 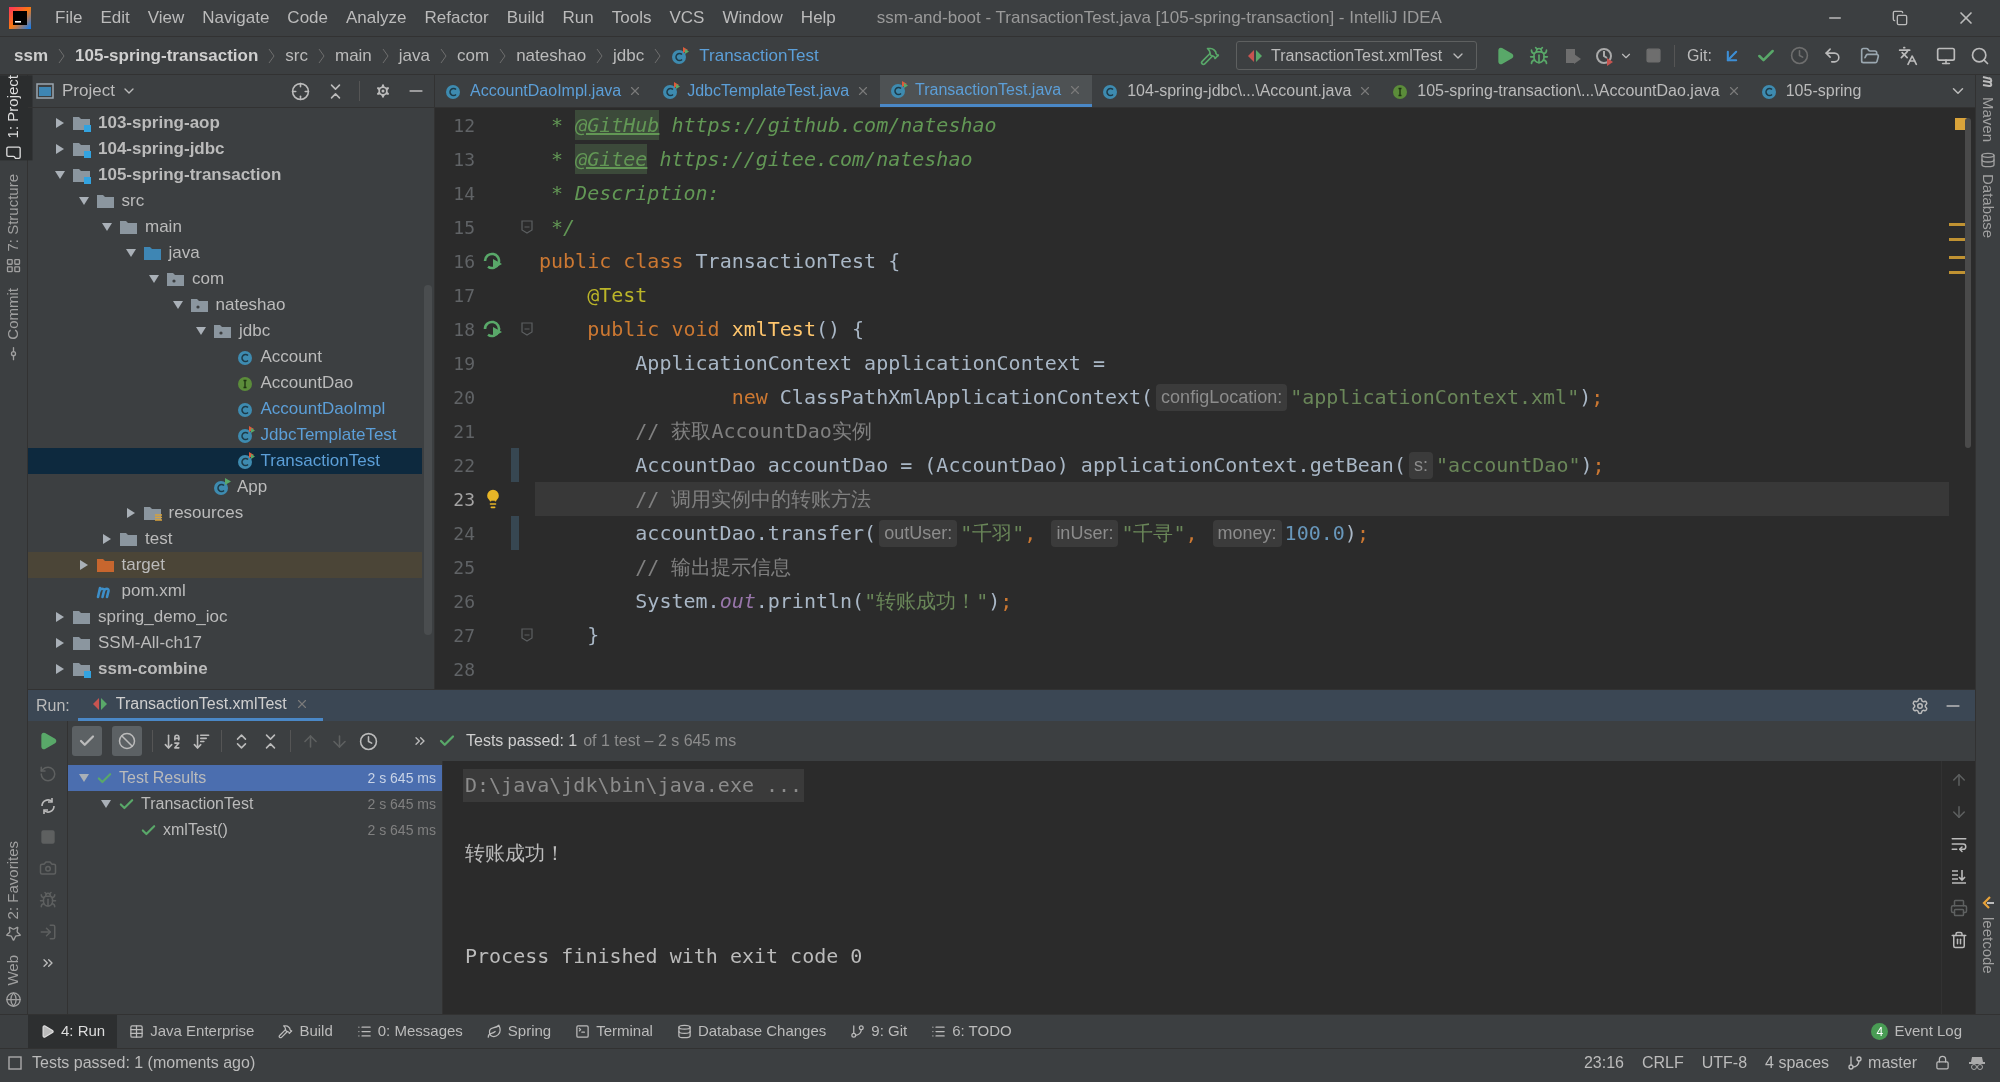 I want to click on menu-item: File, so click(x=69, y=18).